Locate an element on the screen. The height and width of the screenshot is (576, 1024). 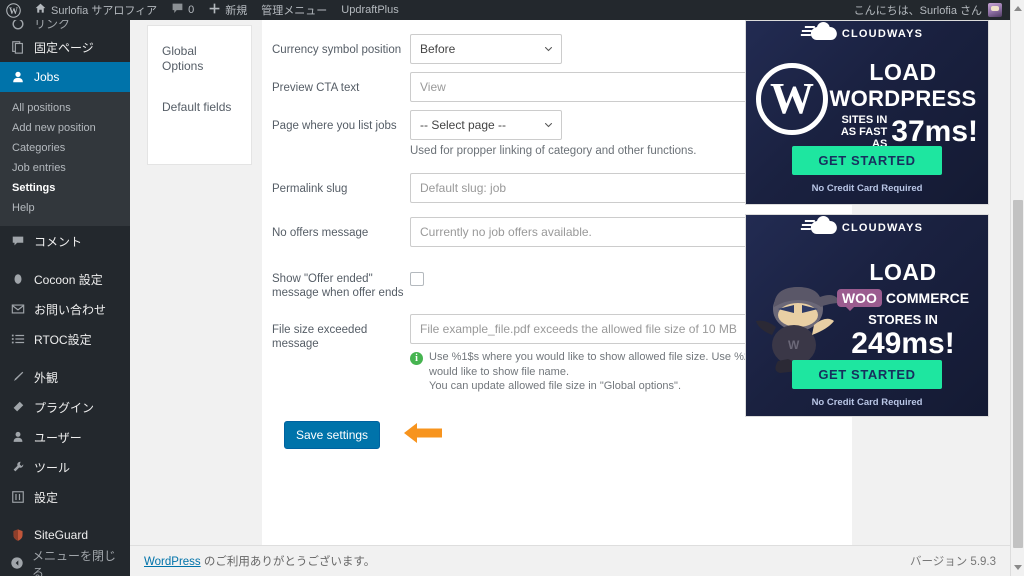
settings-subnav: Global Options Default fields is located at coordinates (199, 95).